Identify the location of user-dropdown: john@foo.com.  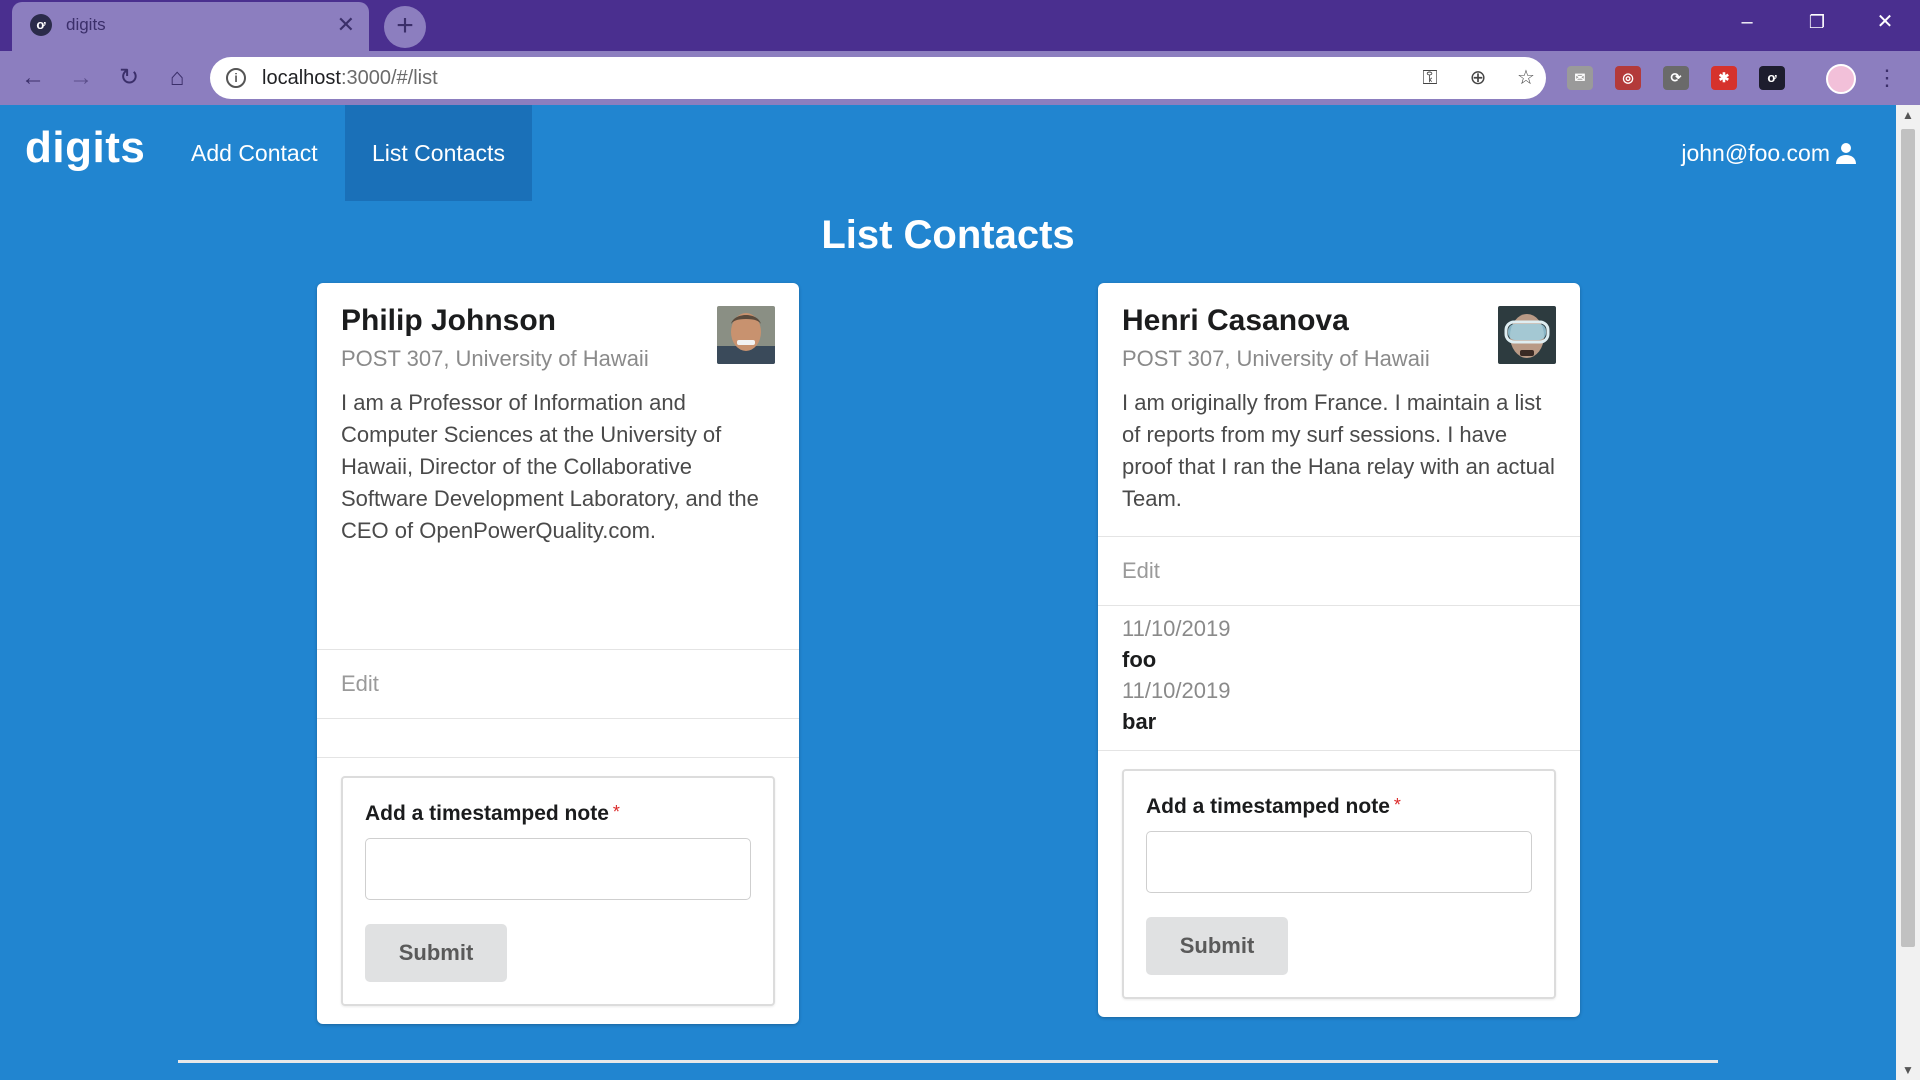
(1769, 153).